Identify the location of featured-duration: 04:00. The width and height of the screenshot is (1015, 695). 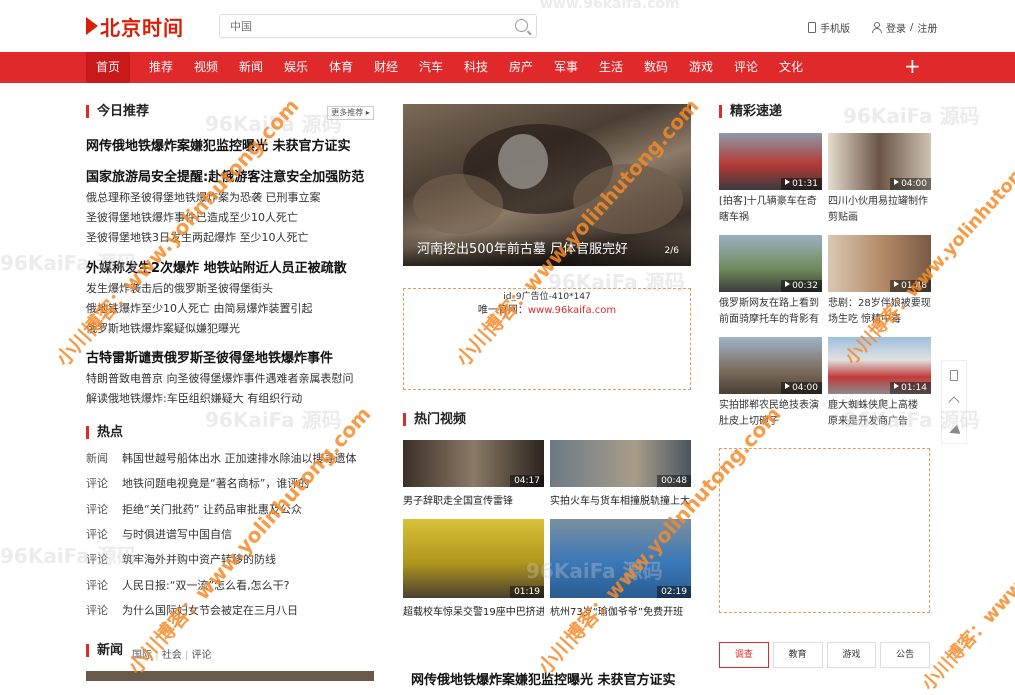
(910, 184).